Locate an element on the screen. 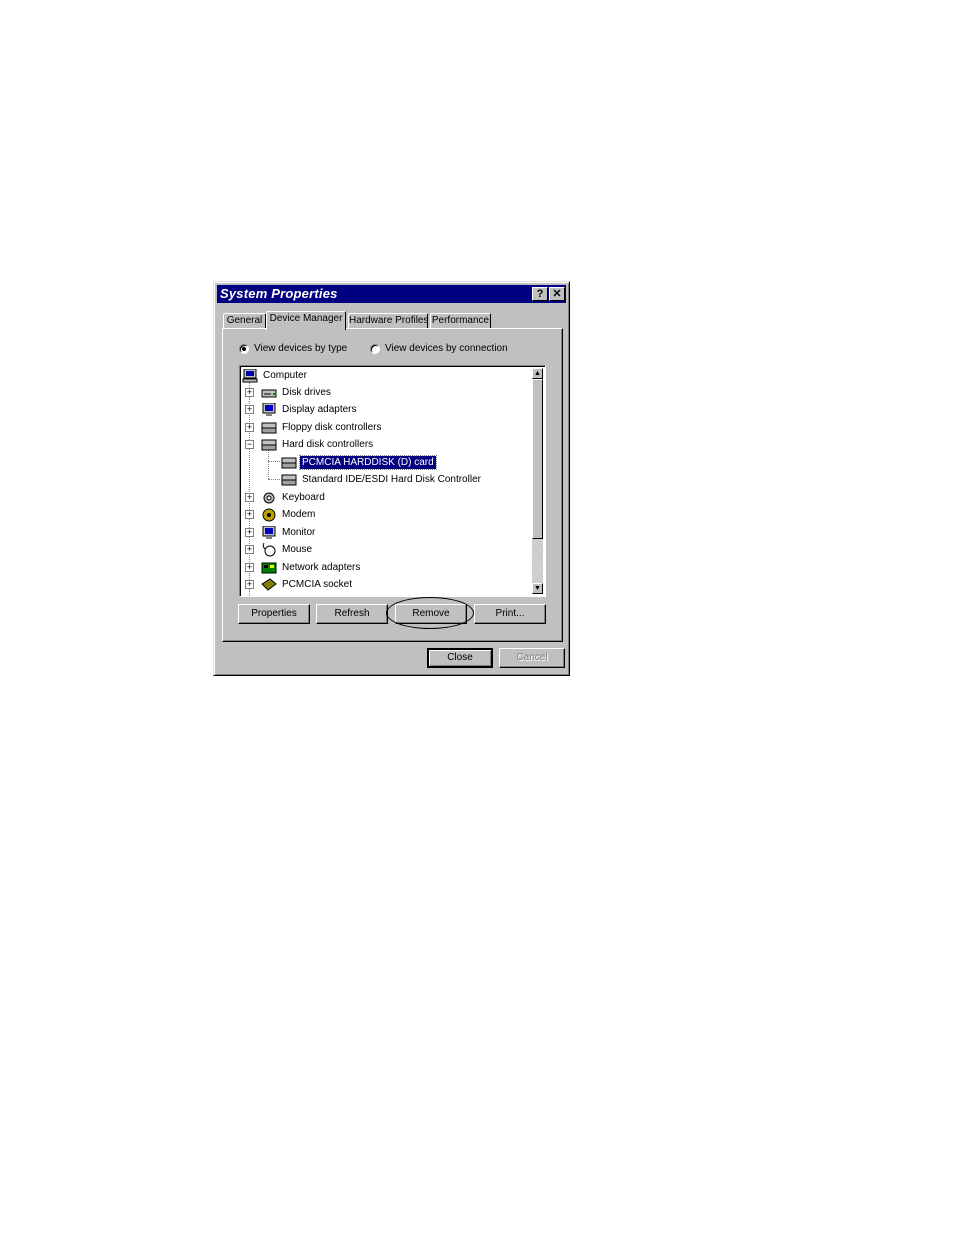 The image size is (954, 1235). tree-item-monitor: Monitor is located at coordinates (289, 532).